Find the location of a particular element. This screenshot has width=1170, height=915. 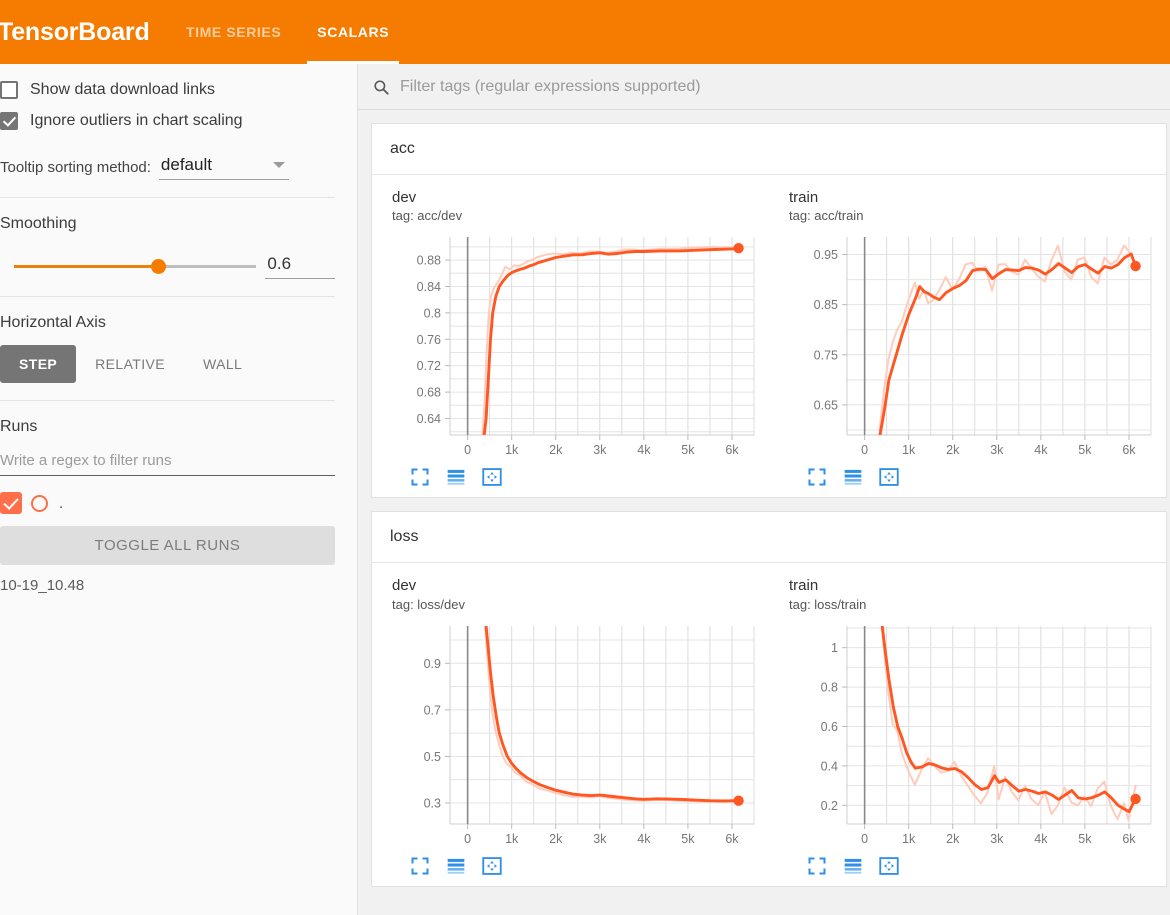

toggle-all-runs-button: TOGGLE ALL RUNS is located at coordinates (167, 545).